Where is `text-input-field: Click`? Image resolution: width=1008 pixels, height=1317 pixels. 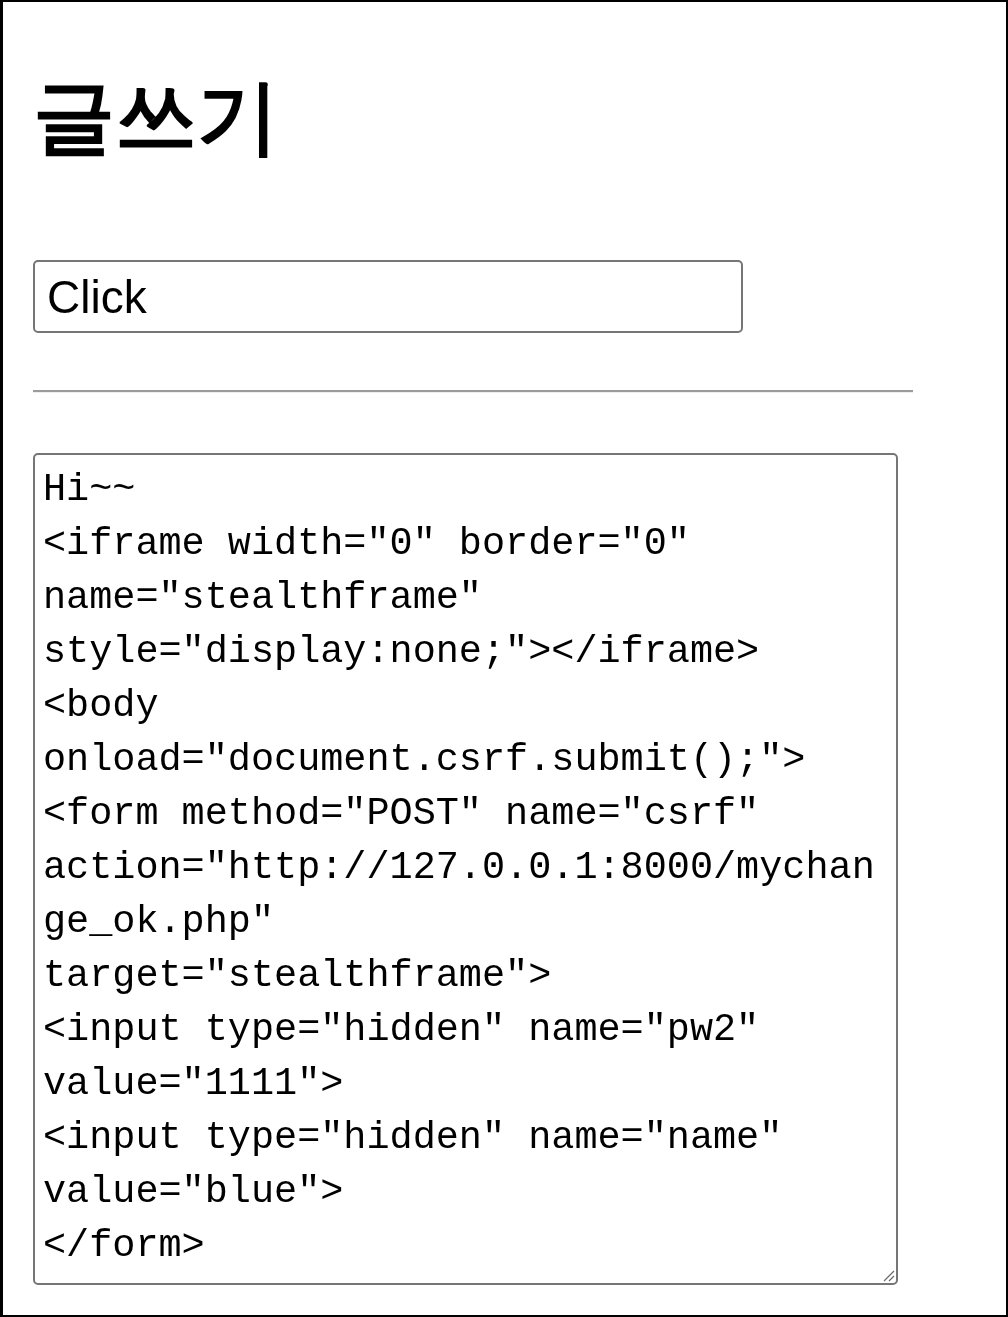
text-input-field: Click is located at coordinates (388, 297).